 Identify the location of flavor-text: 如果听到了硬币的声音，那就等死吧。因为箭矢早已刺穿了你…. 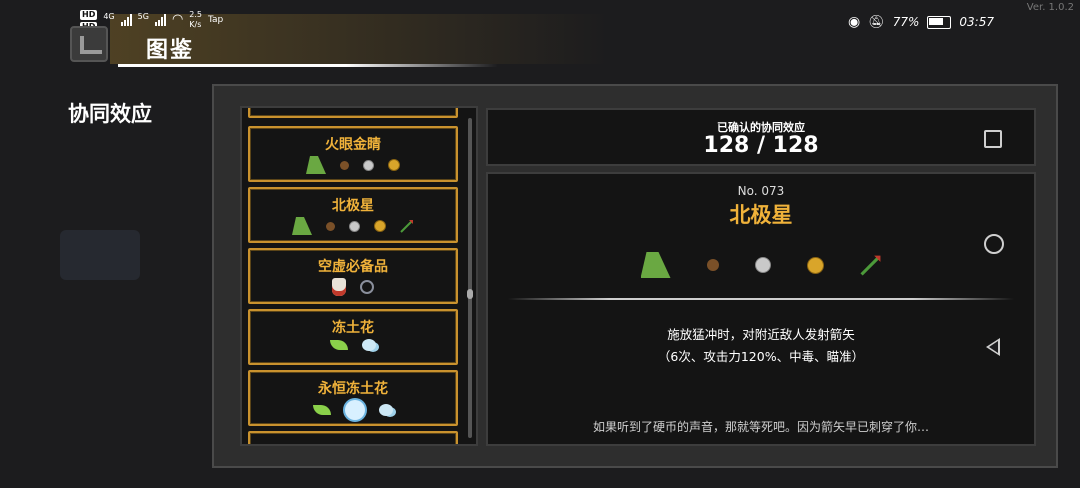
(760, 427).